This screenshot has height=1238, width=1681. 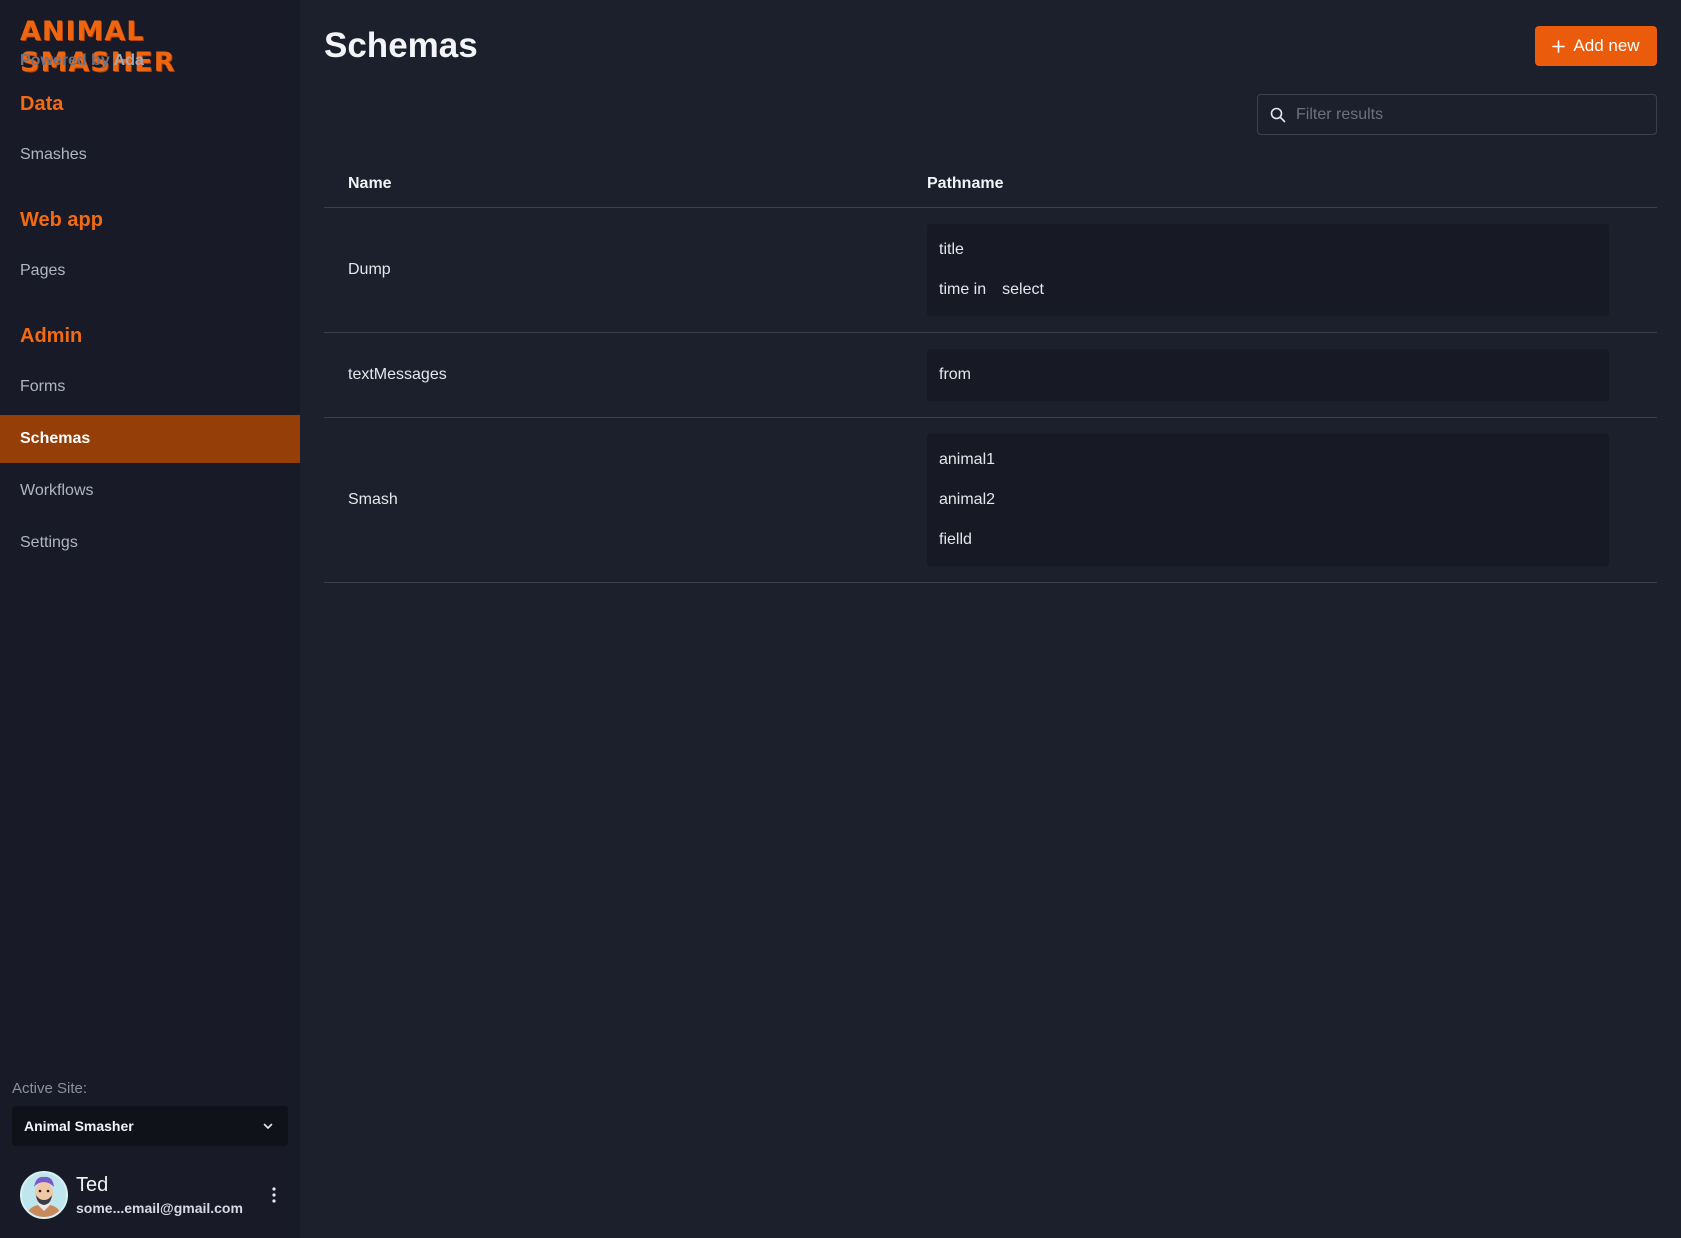 I want to click on add-new-label: Add new, so click(x=1606, y=45).